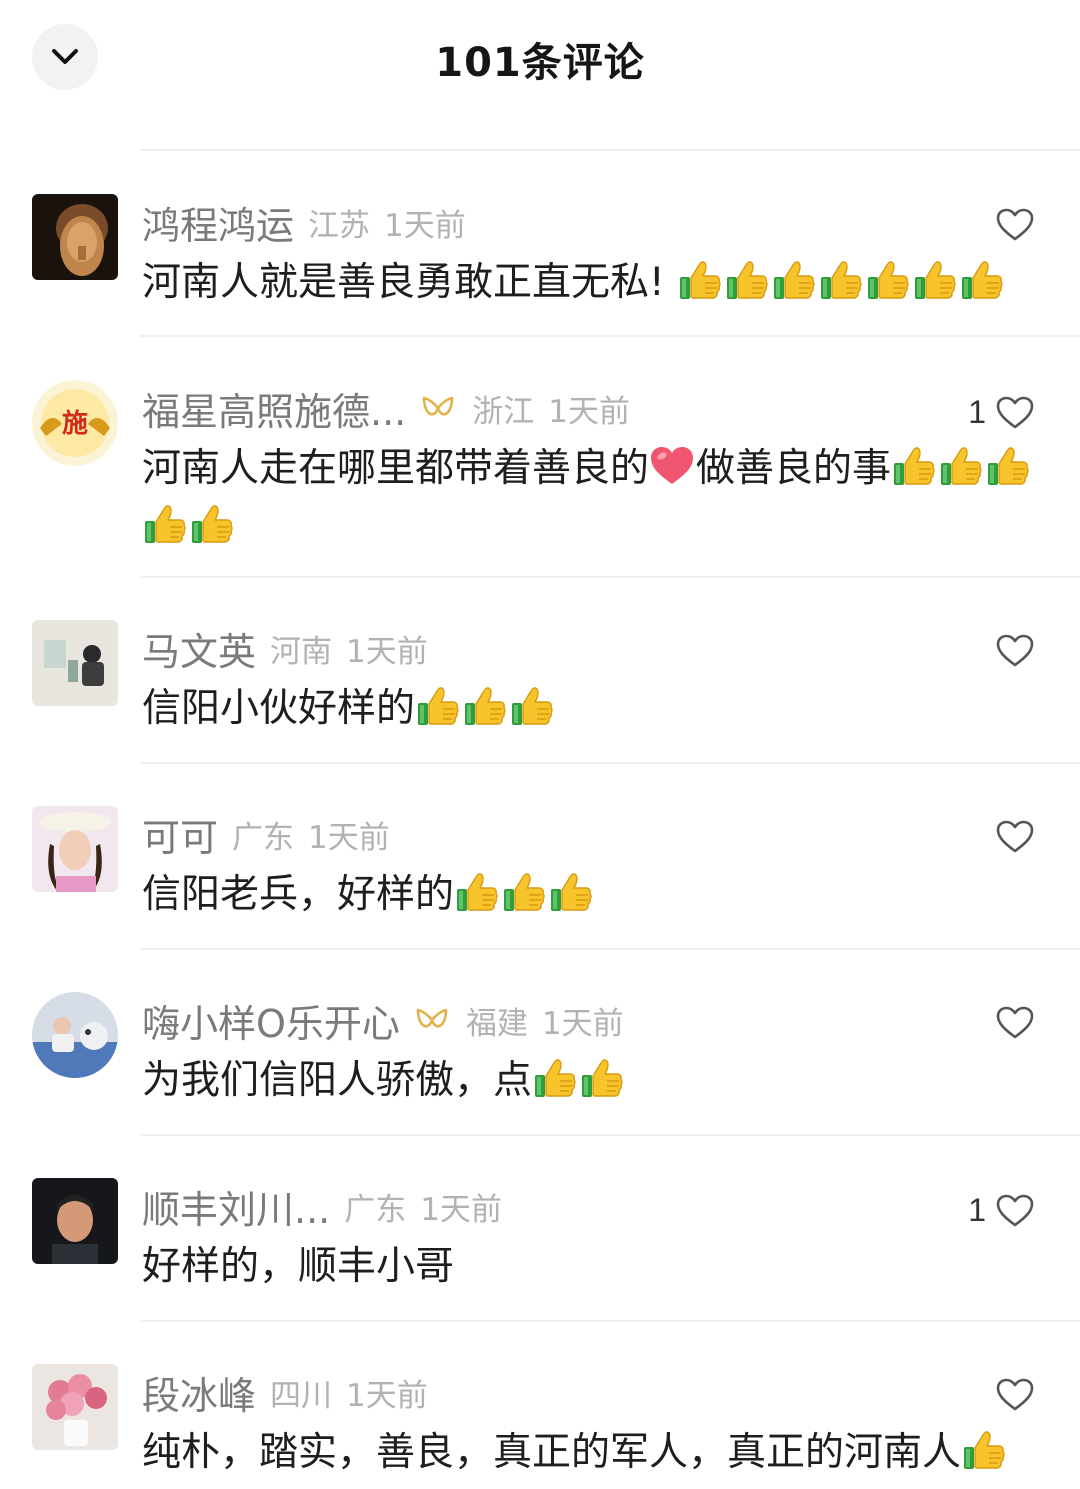 The height and width of the screenshot is (1489, 1080). What do you see at coordinates (597, 498) in the screenshot?
I see `comment-text: 河南人走在哪里都带着善良的 做善良的事` at bounding box center [597, 498].